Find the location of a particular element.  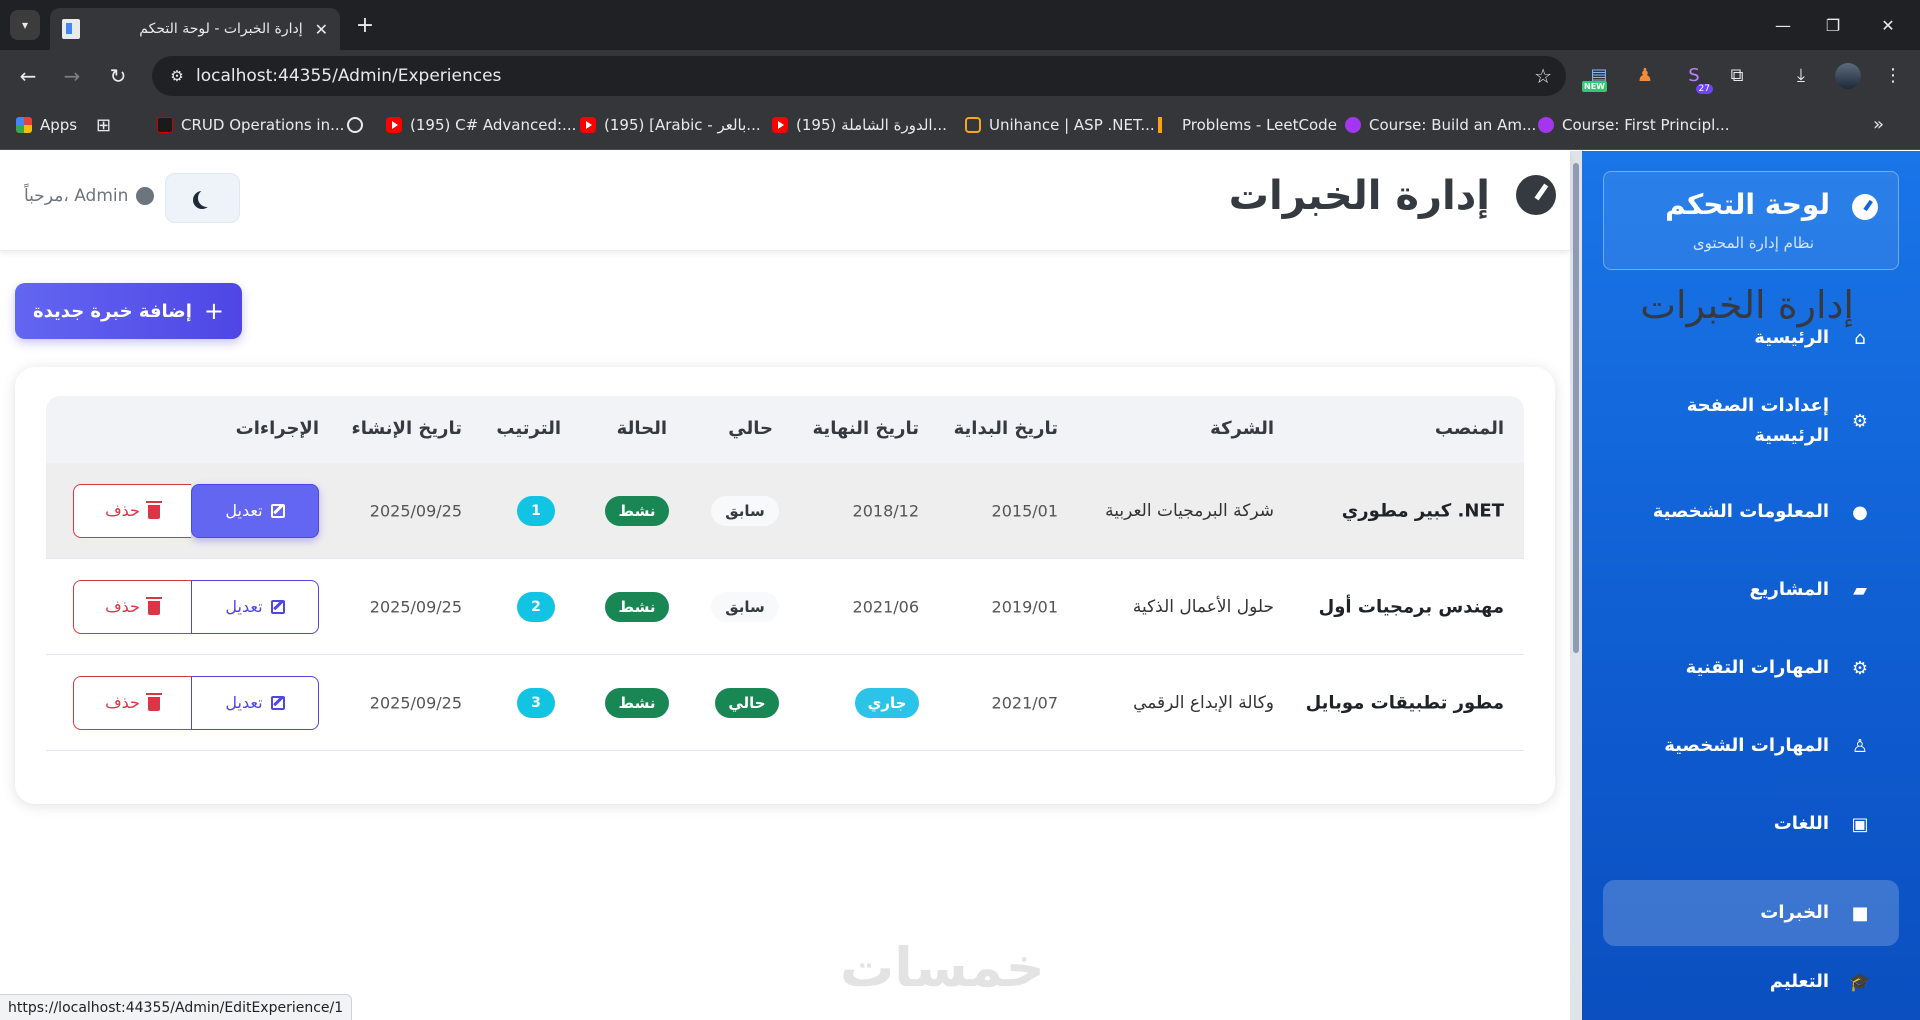

sidebar-item-homepage-settings: إعدادات الصفحة الرئيسية ⚙ is located at coordinates (1751, 421).